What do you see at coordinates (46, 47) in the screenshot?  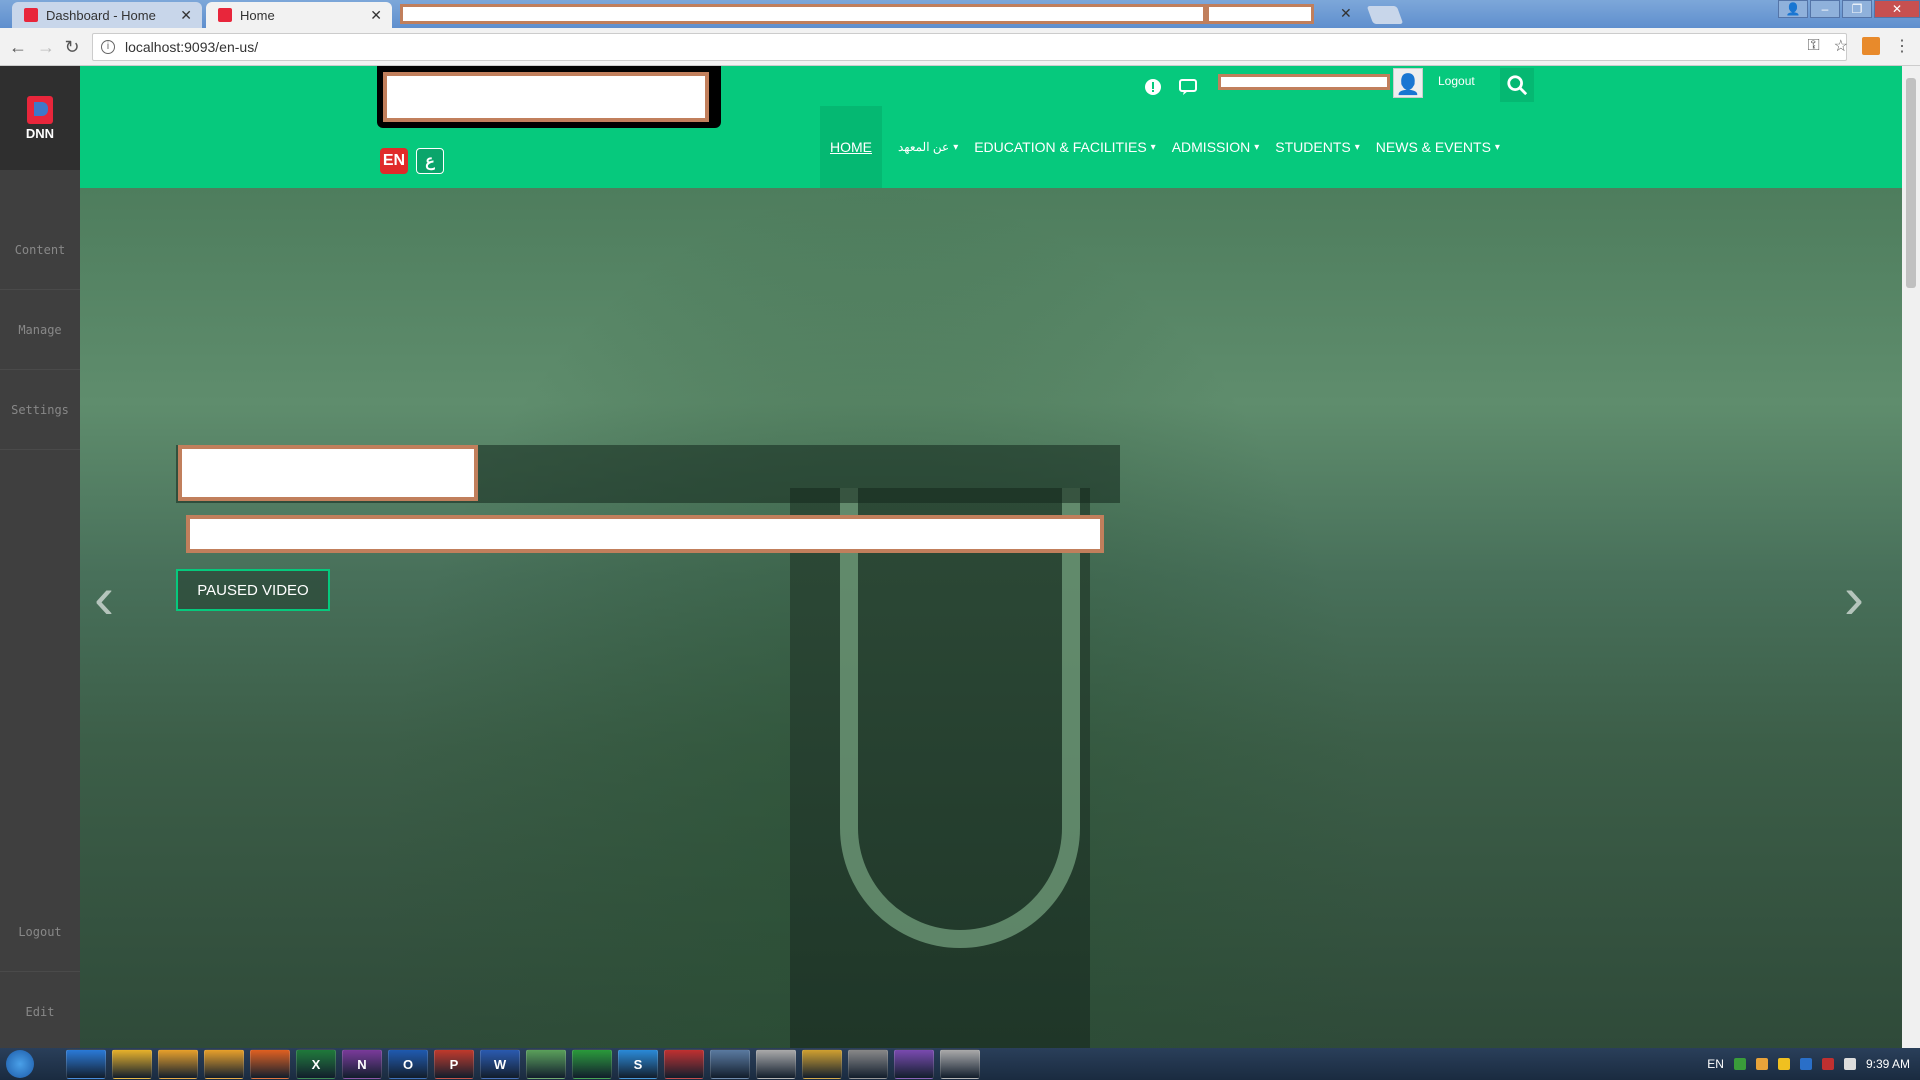 I see `forward-icon: →` at bounding box center [46, 47].